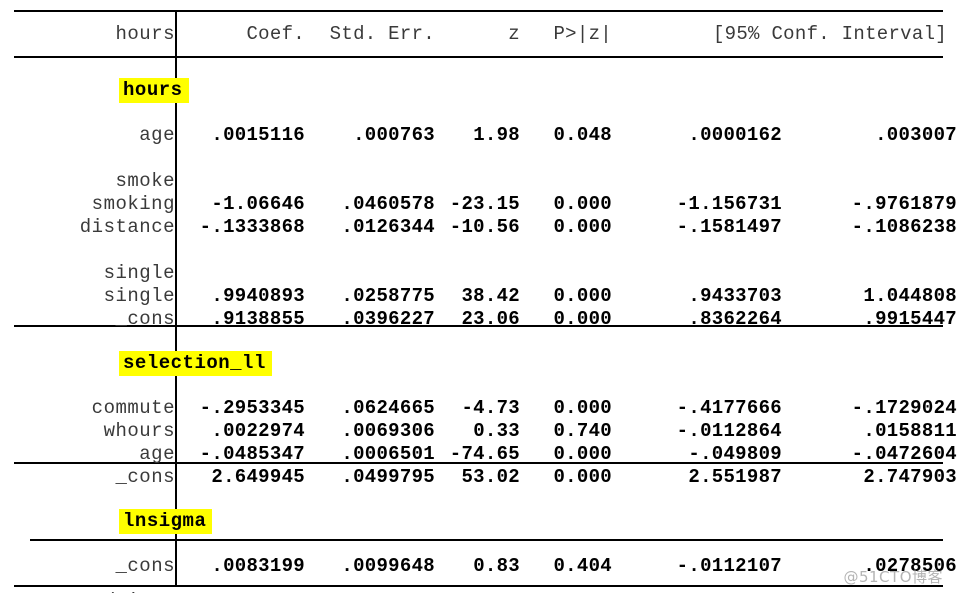 The image size is (957, 593). I want to click on row-z: -10.56, so click(484, 226).